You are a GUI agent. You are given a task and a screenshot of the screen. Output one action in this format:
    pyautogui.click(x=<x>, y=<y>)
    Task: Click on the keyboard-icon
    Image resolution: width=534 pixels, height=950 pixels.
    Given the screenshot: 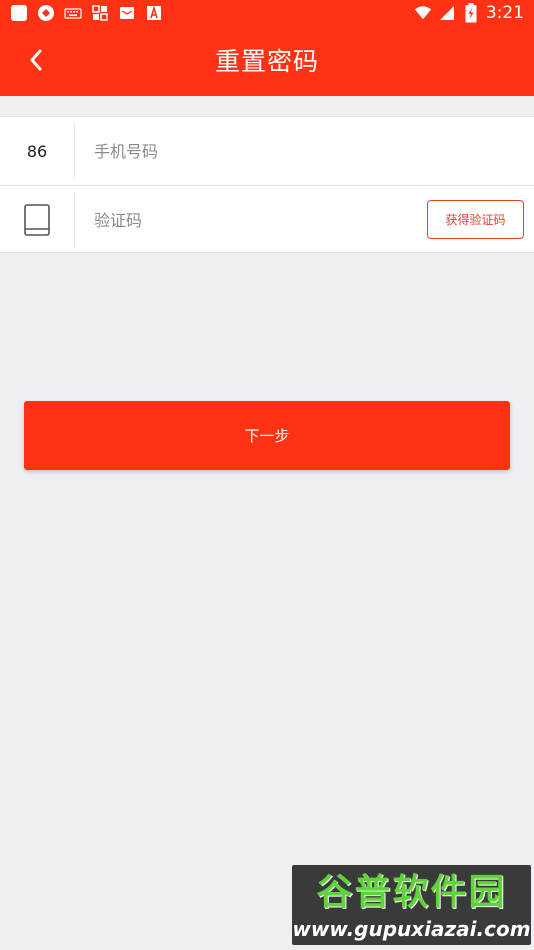 What is the action you would take?
    pyautogui.click(x=73, y=13)
    